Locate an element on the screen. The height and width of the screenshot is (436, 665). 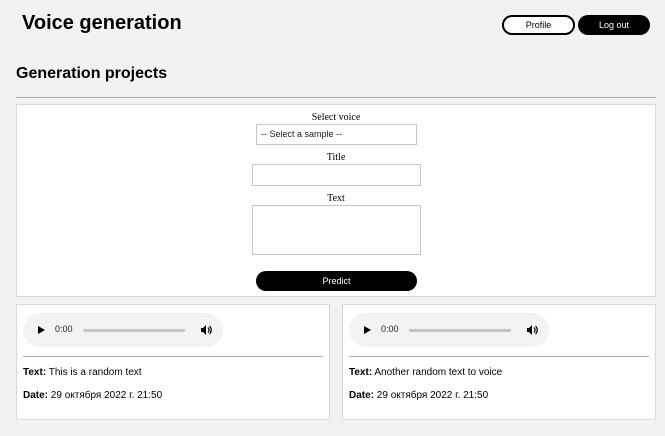
voice-select: -- Select a sample -- is located at coordinates (336, 134).